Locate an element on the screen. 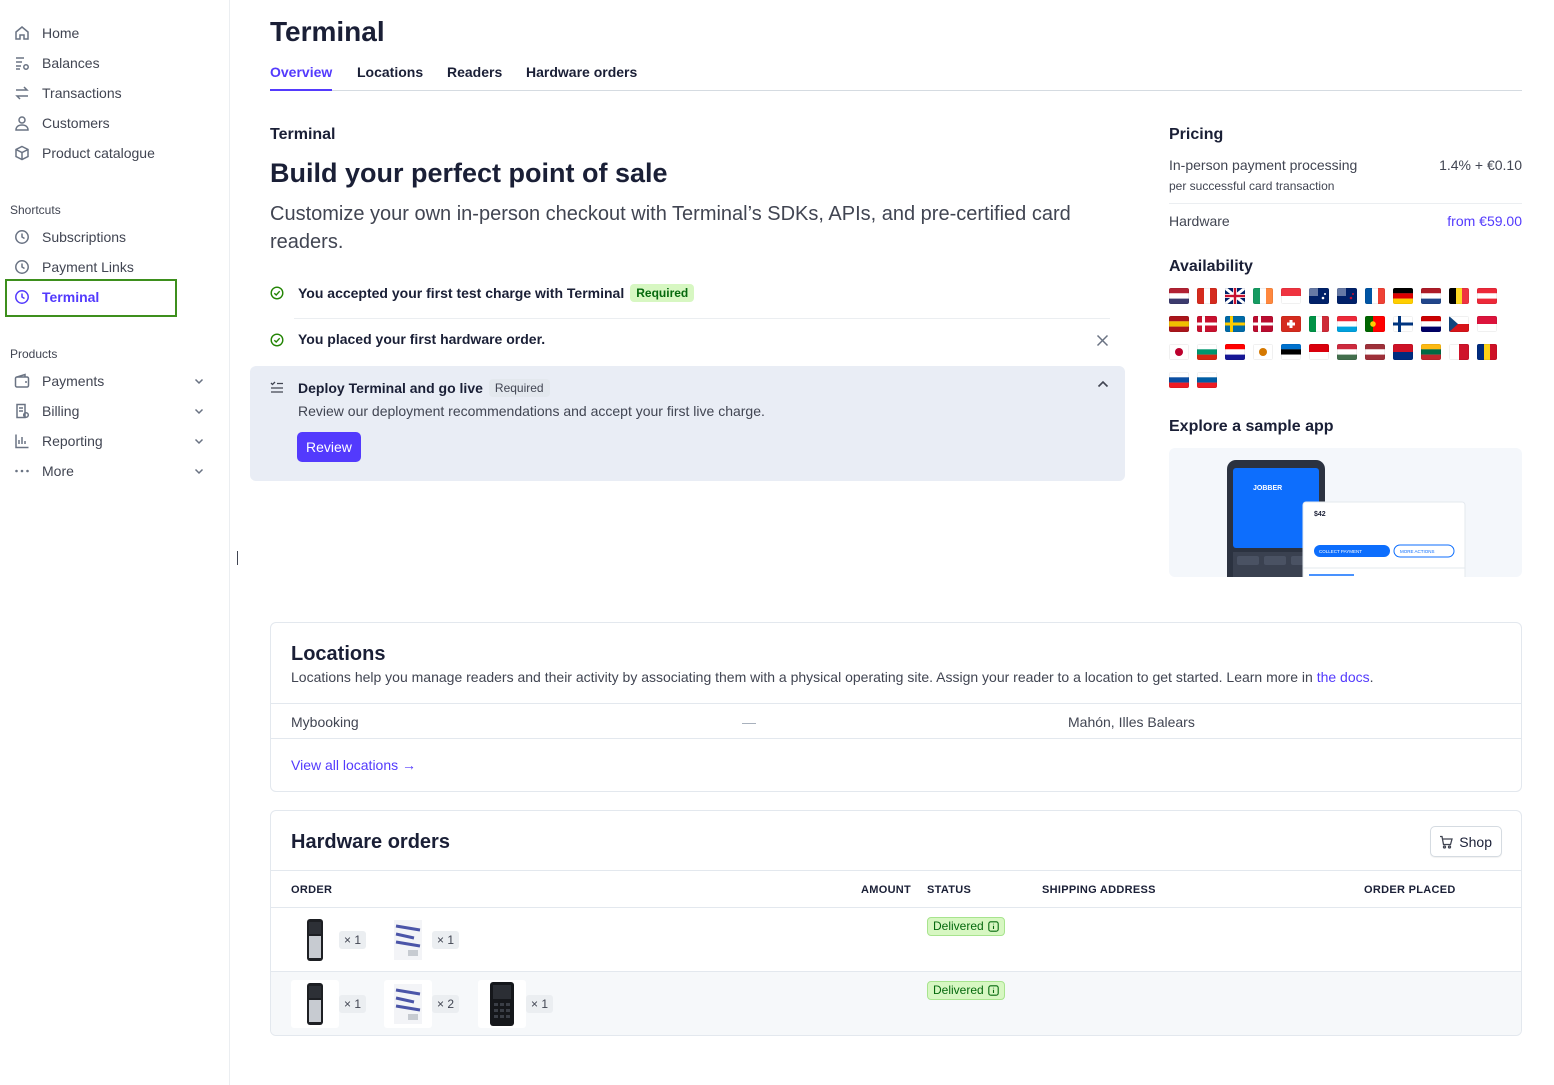  shop-label: Shop is located at coordinates (1475, 841).